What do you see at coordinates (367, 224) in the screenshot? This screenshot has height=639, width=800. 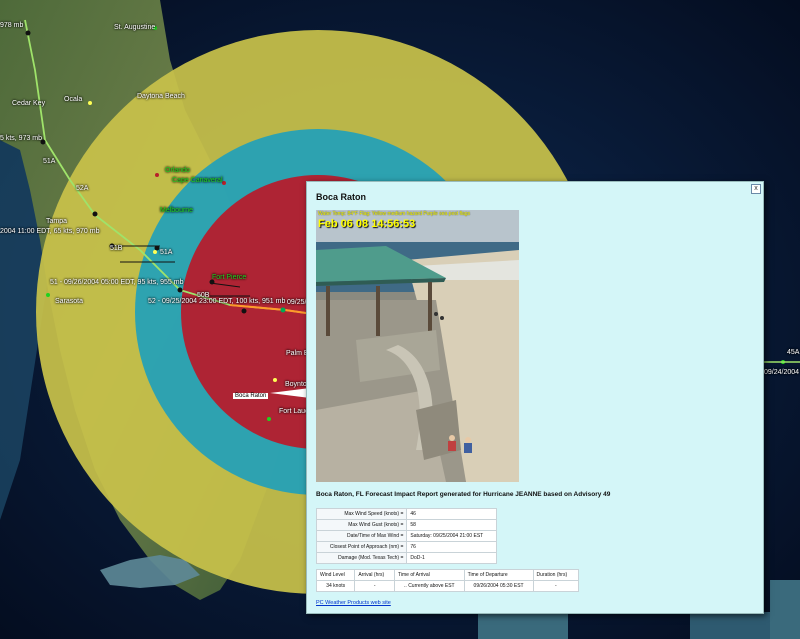 I see `webcam-timestamp: Feb 06 08 14:56:53` at bounding box center [367, 224].